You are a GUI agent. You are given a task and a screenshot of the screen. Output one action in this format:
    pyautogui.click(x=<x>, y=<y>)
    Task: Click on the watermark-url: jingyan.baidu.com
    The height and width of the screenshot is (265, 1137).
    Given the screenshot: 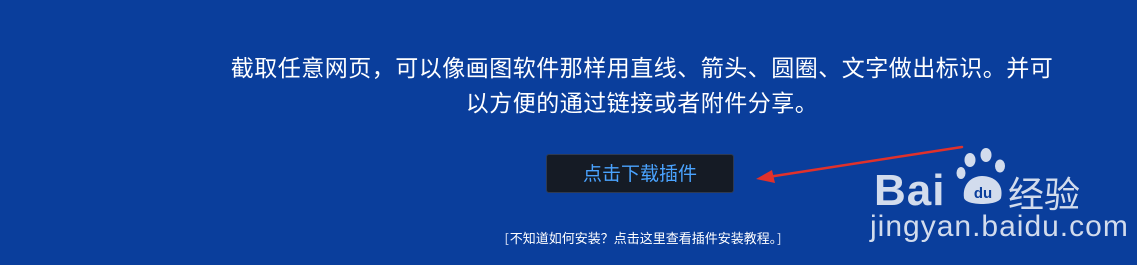 What is the action you would take?
    pyautogui.click(x=999, y=226)
    